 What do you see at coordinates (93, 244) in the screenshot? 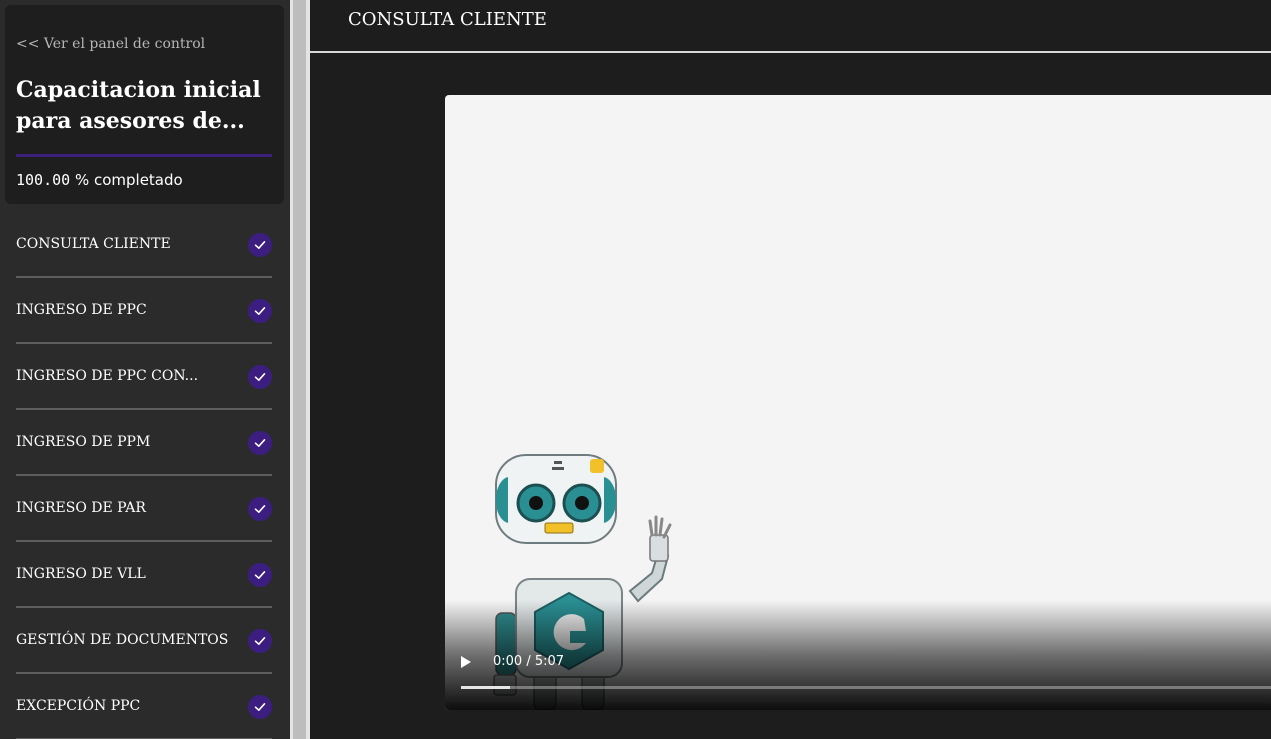
I see `lesson-label: CONSULTA CLIENTE` at bounding box center [93, 244].